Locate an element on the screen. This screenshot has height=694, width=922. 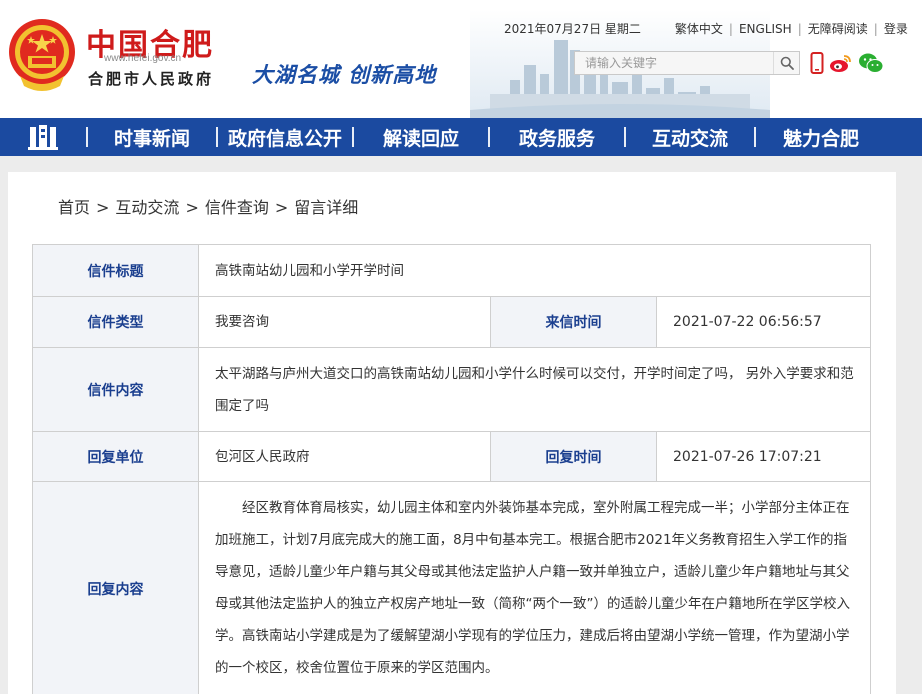
table-row: 回复单位 包河区人民政府 回复时间 2021-07-26 17:07:21 is located at coordinates (452, 456).